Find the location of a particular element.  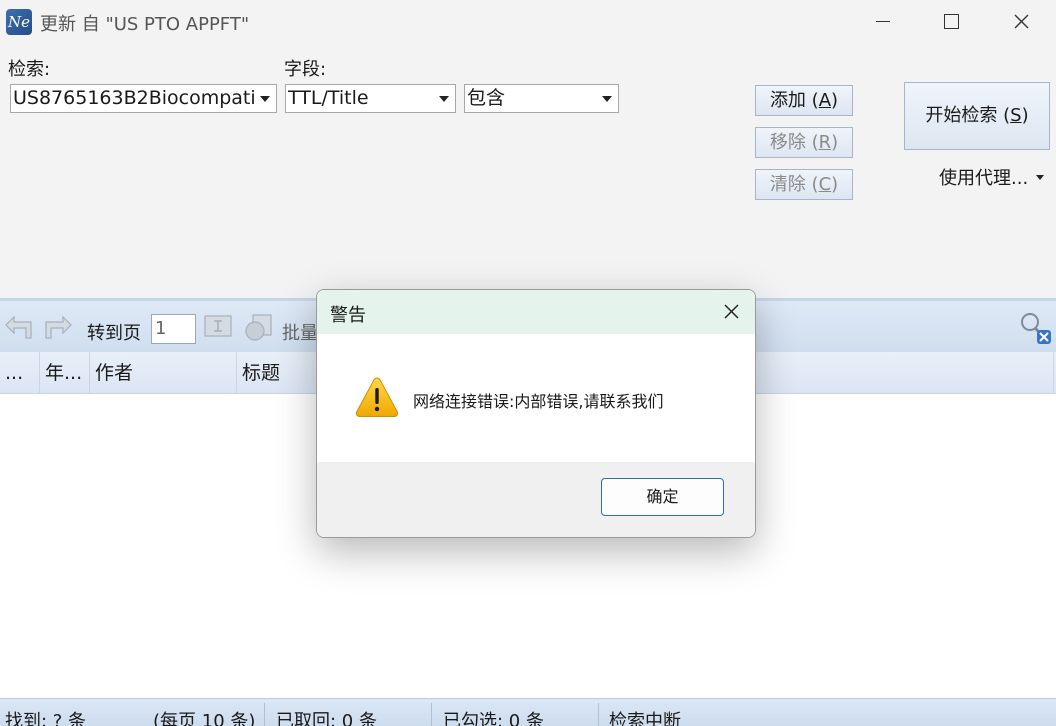

status-bar: 找到: ? 条 (每页 10 条) 已取回: 0 条 已勾选: 0 条 检索中断 is located at coordinates (528, 712).